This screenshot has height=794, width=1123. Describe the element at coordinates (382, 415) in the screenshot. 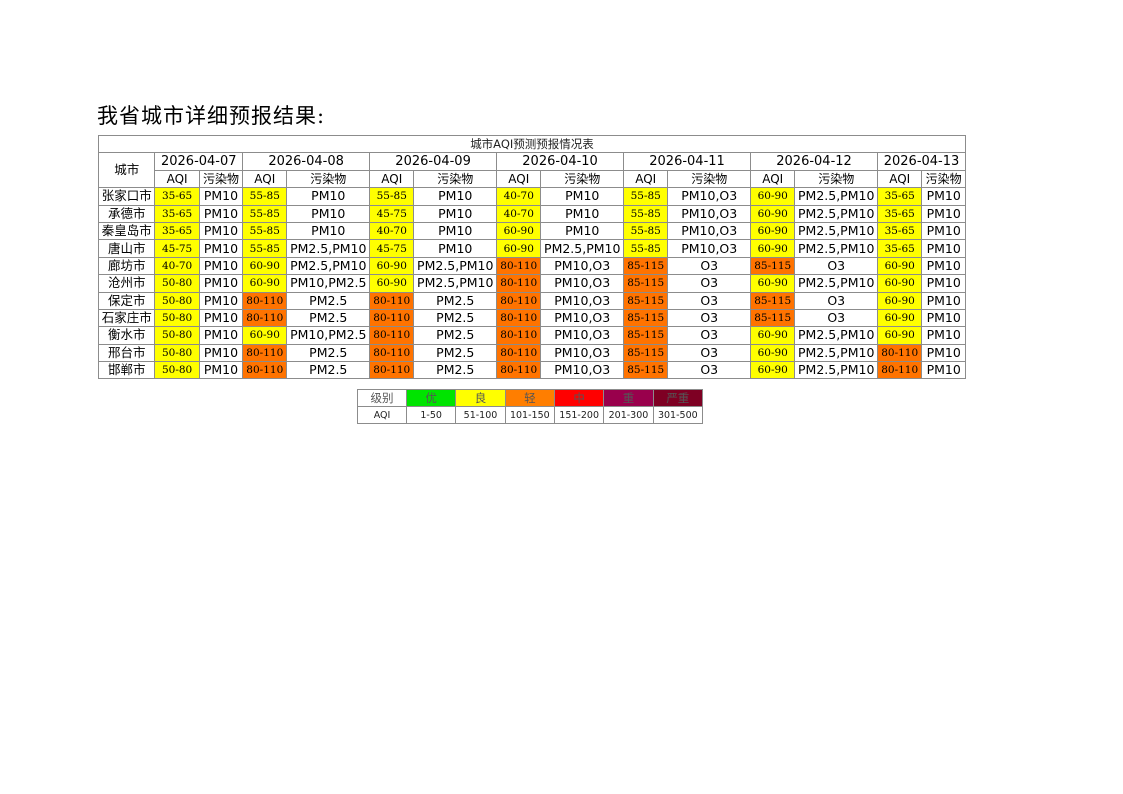

I see `legend-aqi-label: AQI` at that location.